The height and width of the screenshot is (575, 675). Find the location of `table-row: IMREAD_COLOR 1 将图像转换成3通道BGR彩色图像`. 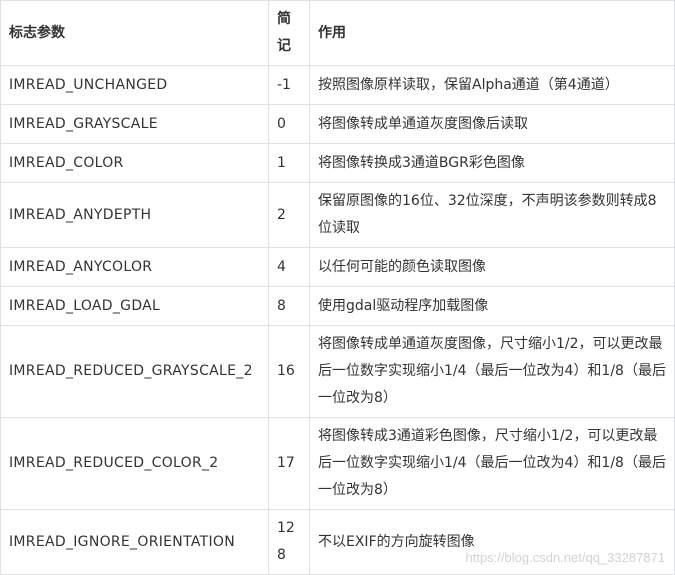

table-row: IMREAD_COLOR 1 将图像转换成3通道BGR彩色图像 is located at coordinates (337, 163).